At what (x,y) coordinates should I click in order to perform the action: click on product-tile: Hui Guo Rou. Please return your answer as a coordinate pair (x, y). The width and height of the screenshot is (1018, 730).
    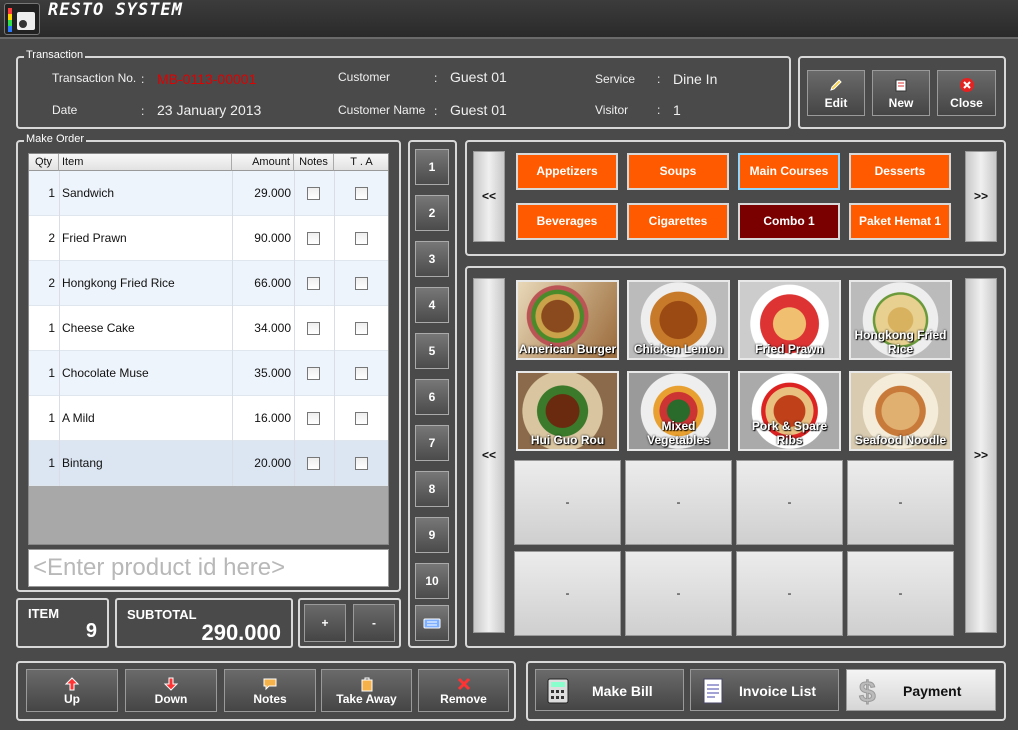
    Looking at the image, I should click on (567, 411).